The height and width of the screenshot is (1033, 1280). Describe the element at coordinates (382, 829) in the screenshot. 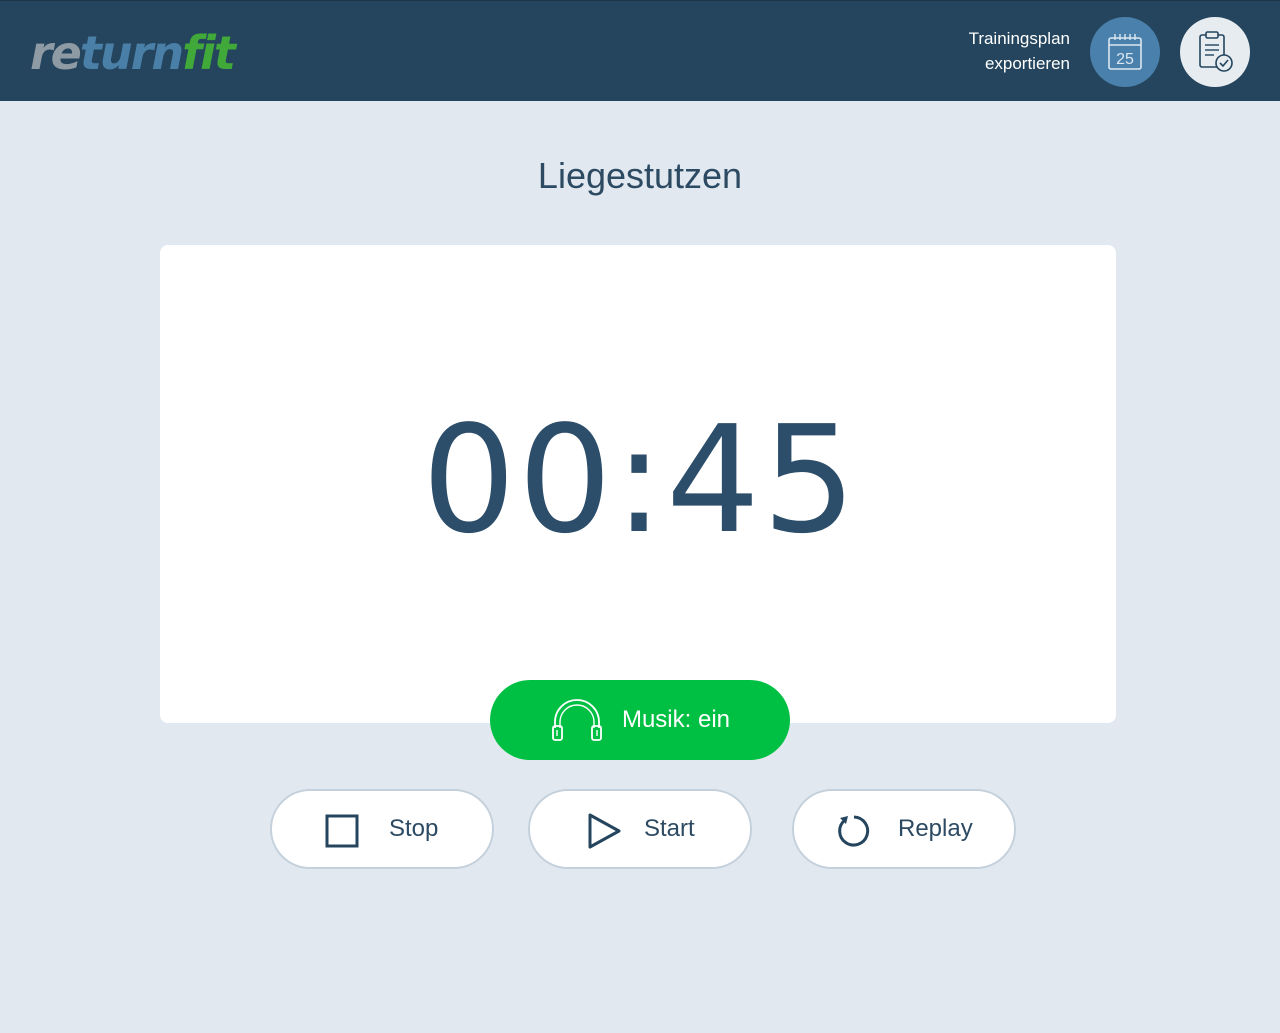

I see `stop-button: Stop` at that location.